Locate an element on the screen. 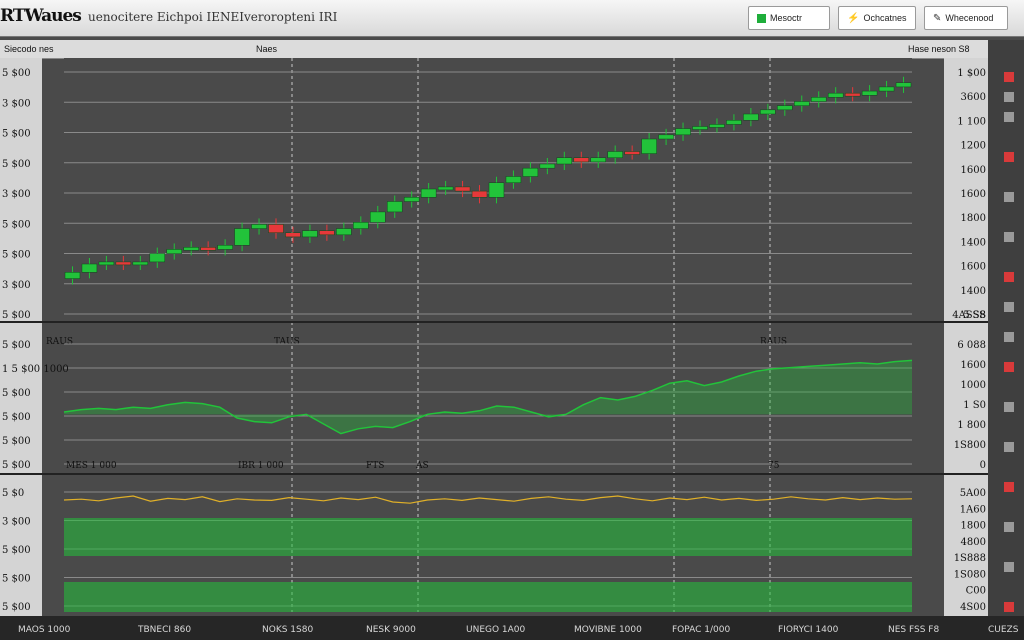  right-tick-label: 0 is located at coordinates (983, 465).